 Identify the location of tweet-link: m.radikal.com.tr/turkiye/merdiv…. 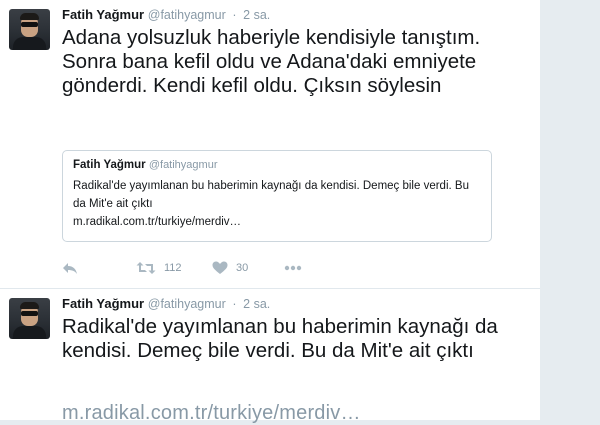
(211, 413).